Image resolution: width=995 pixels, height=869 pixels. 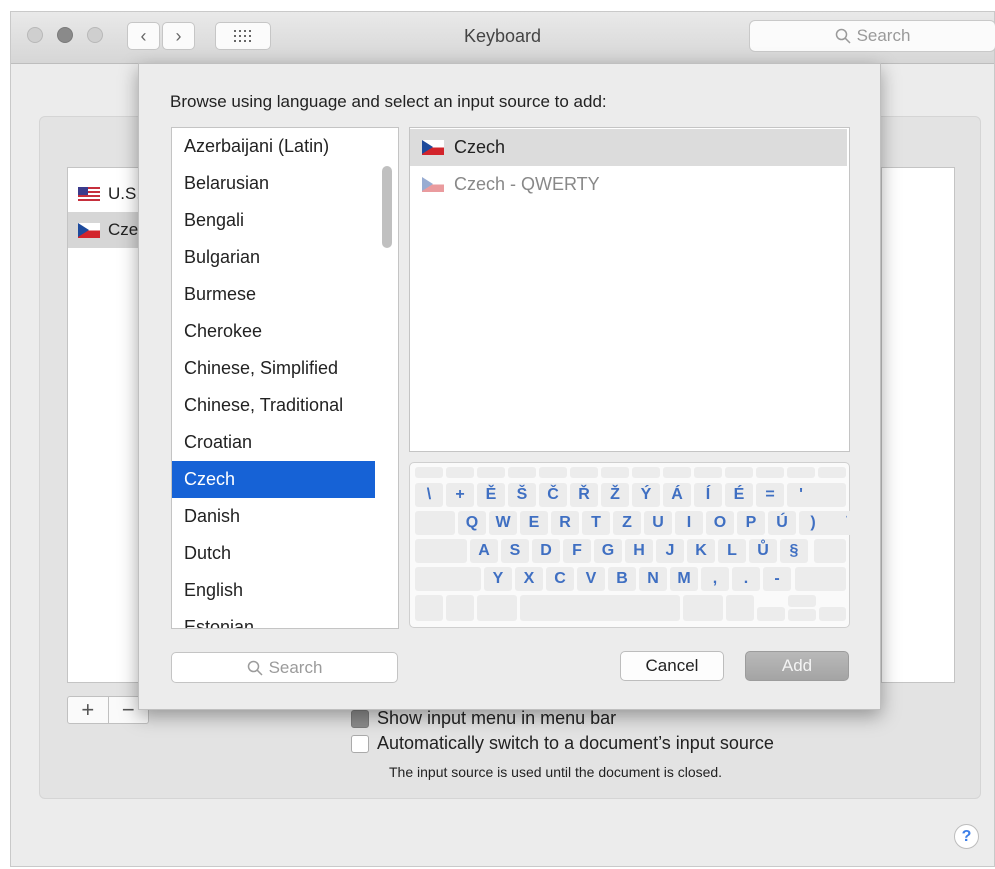 What do you see at coordinates (273, 368) in the screenshot?
I see `language-item: Chinese, Simplified` at bounding box center [273, 368].